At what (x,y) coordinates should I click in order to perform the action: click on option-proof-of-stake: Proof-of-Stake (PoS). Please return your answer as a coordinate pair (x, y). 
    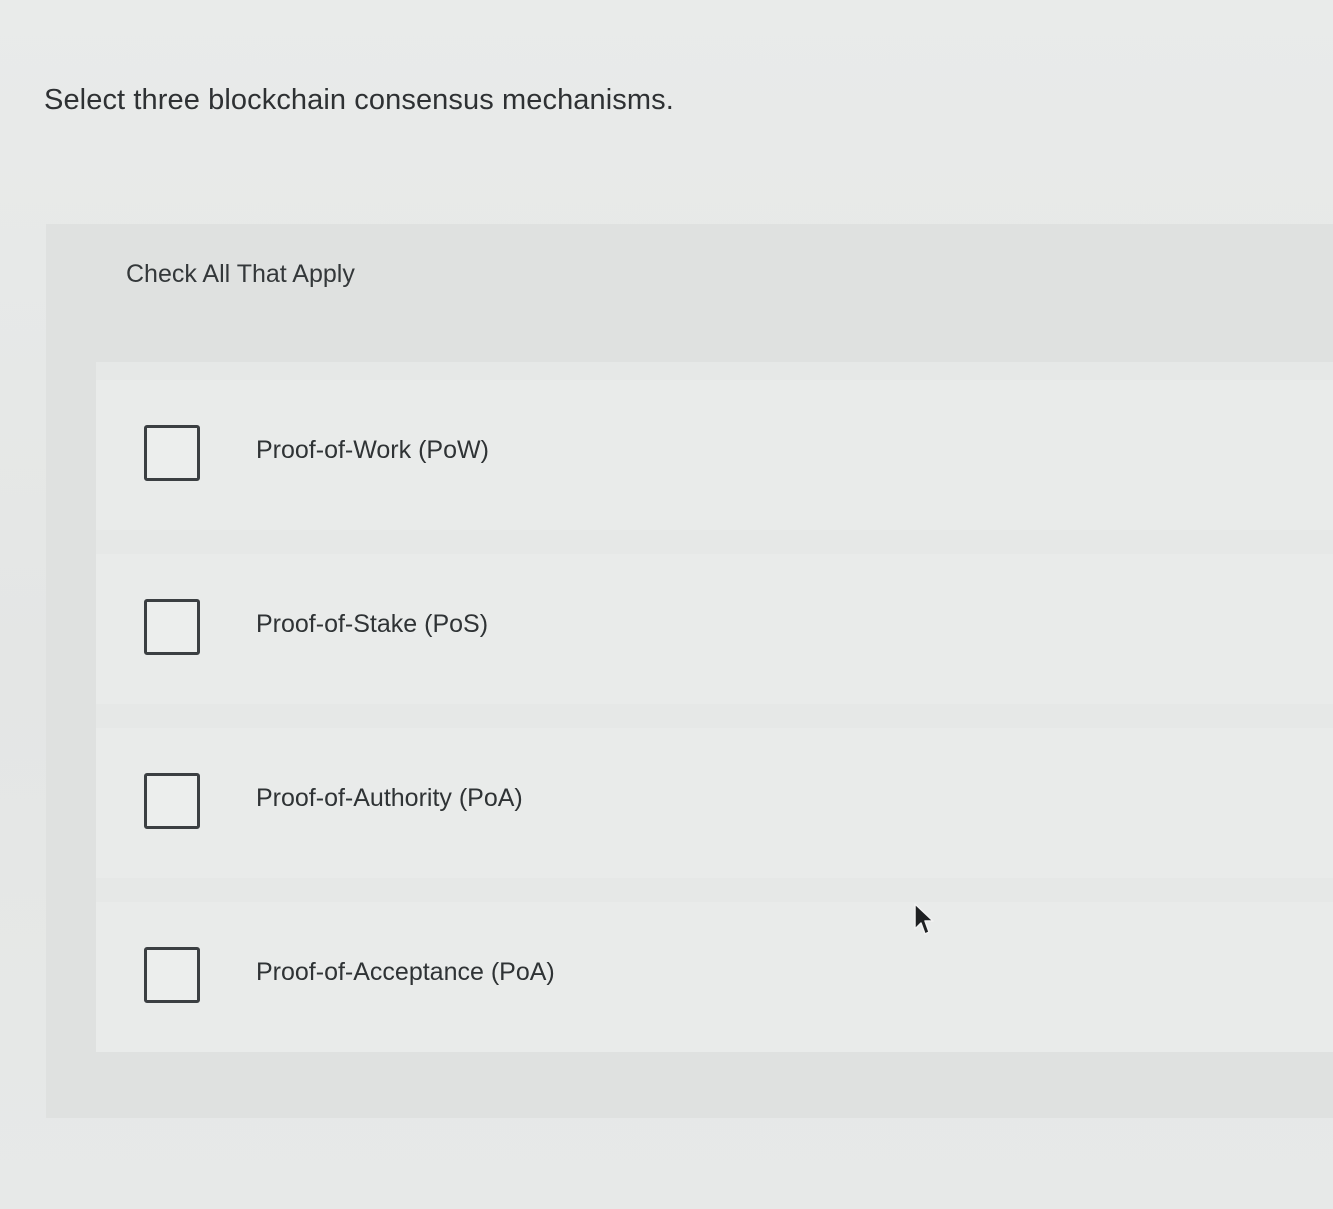
    Looking at the image, I should click on (714, 629).